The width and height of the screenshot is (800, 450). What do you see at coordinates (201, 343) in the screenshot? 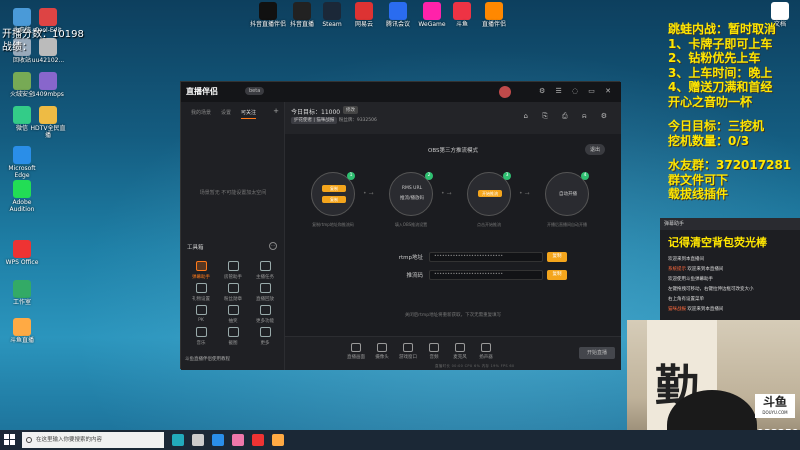
I see `tool-label: 音乐` at bounding box center [201, 343].